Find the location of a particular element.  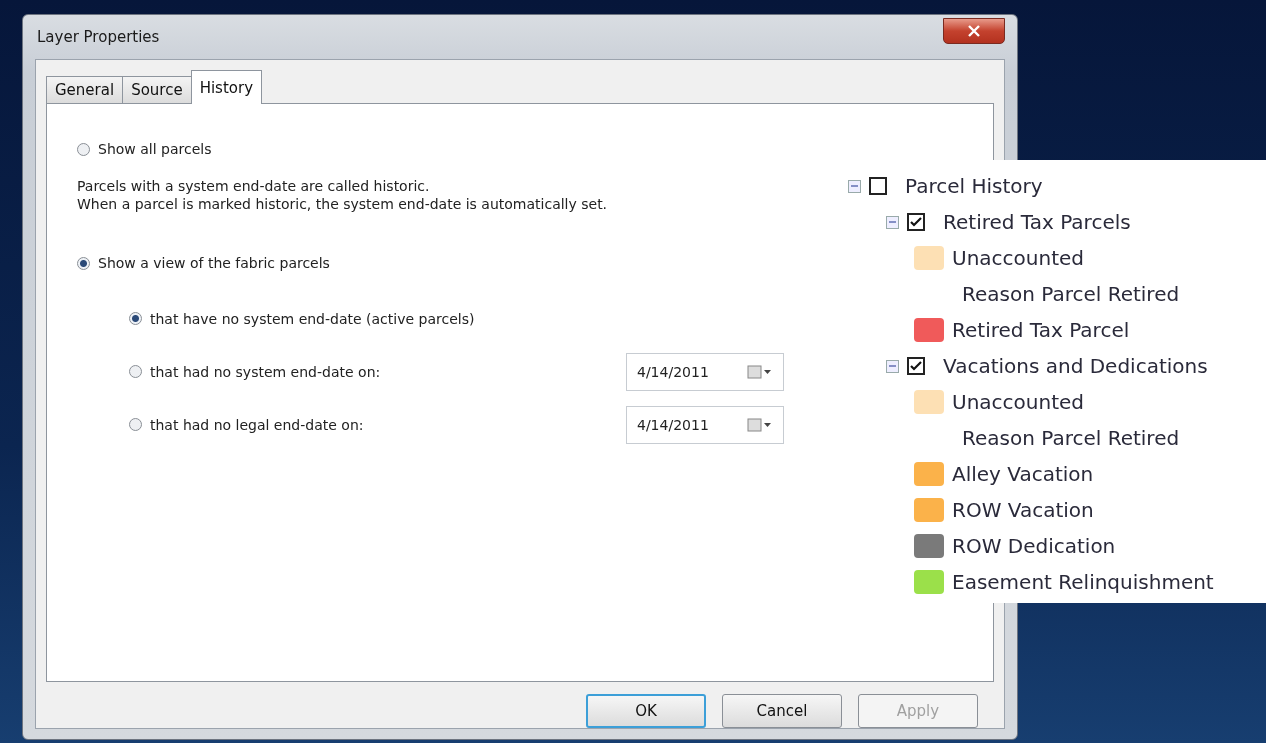

radio-label: Show a view of the fabric parcels is located at coordinates (214, 263).